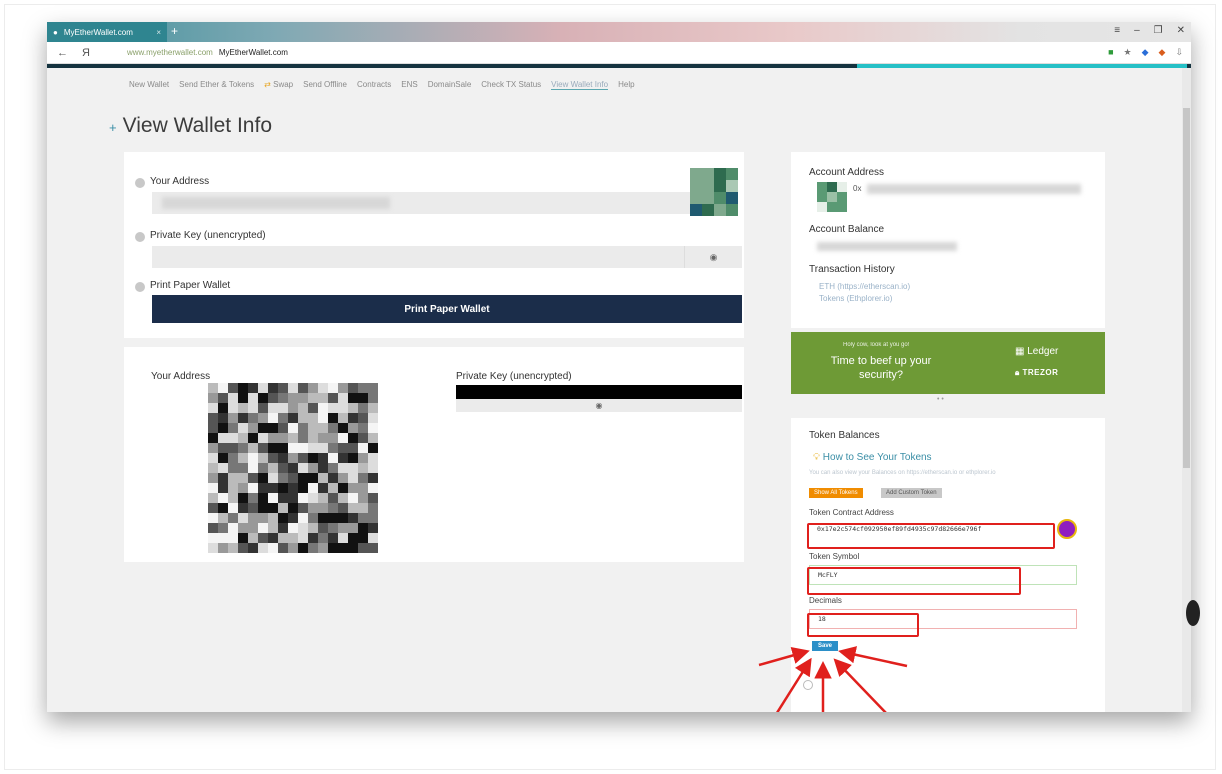  What do you see at coordinates (447, 257) in the screenshot?
I see `private-key-field` at bounding box center [447, 257].